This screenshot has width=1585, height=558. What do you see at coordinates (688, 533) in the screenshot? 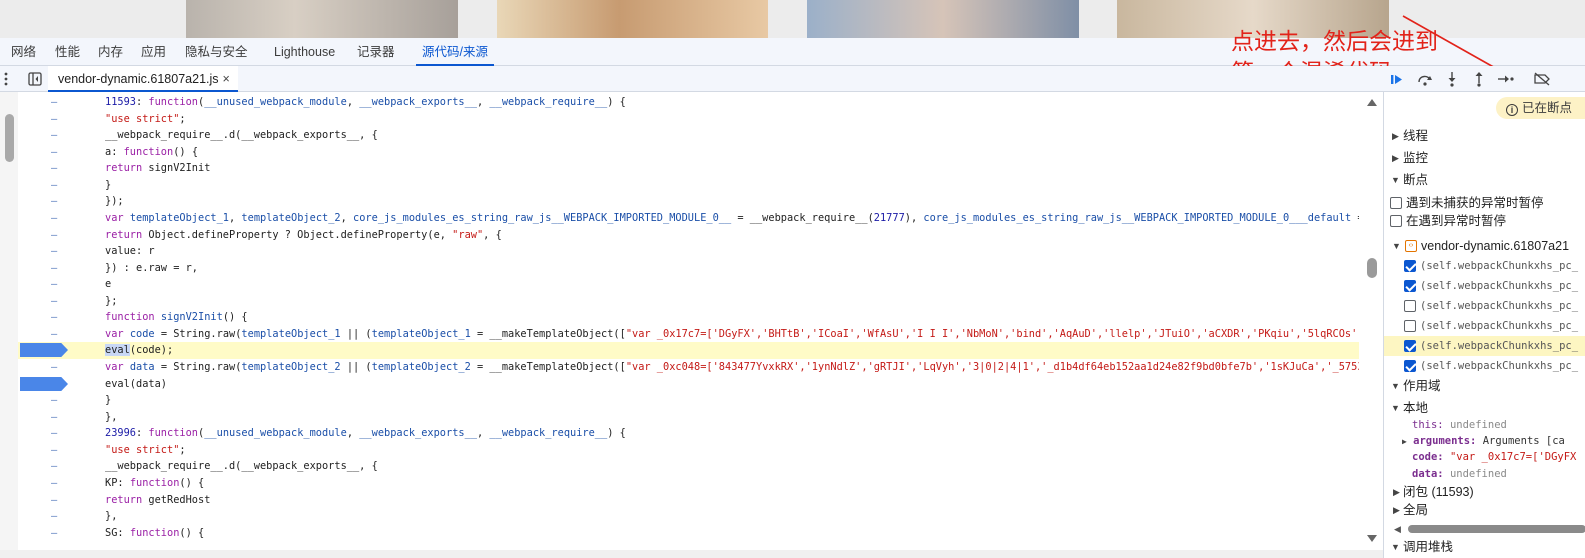
I see `code-line: – SG: function() {` at bounding box center [688, 533].